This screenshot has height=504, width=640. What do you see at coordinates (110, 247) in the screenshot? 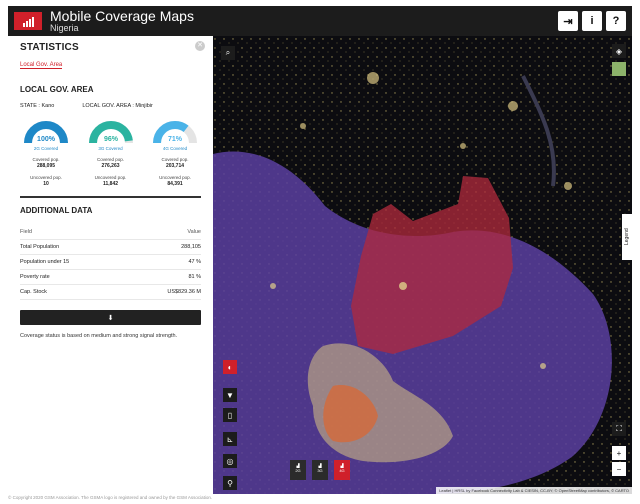
I see `table-row: Total Population 288,105` at bounding box center [110, 247].